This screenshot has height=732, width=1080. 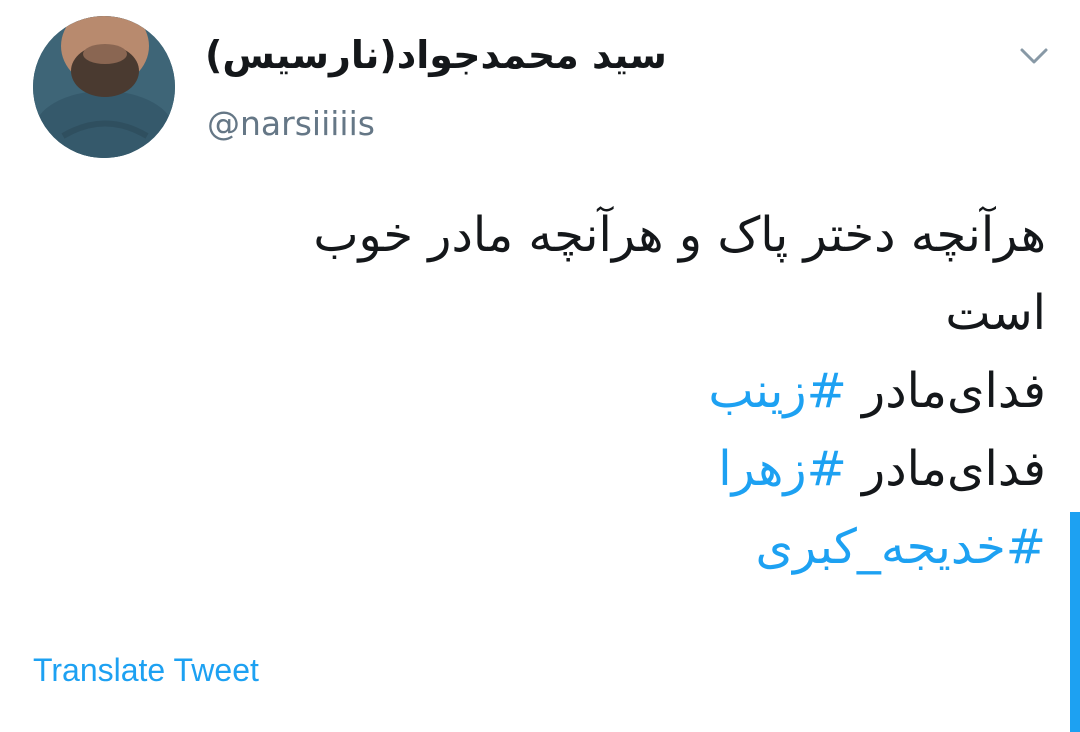 What do you see at coordinates (104, 87) in the screenshot?
I see `avatar` at bounding box center [104, 87].